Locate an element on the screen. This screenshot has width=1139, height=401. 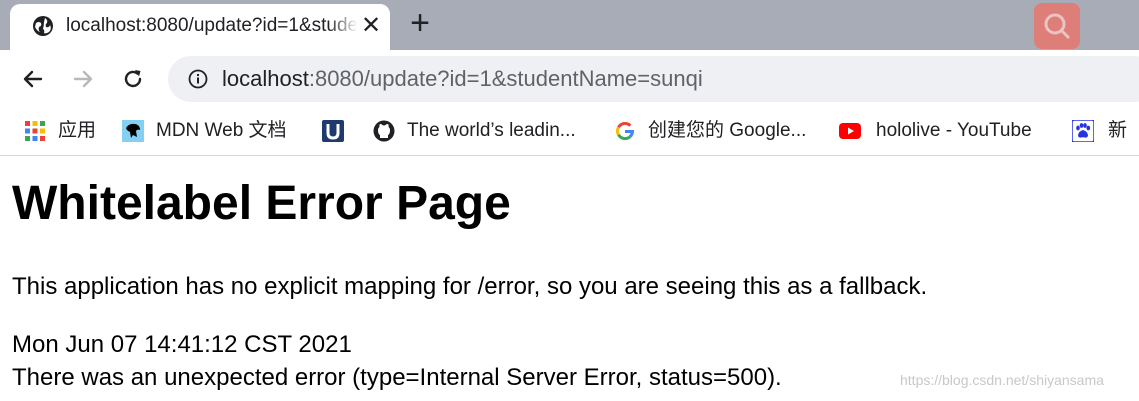
youtube-icon is located at coordinates (850, 131).